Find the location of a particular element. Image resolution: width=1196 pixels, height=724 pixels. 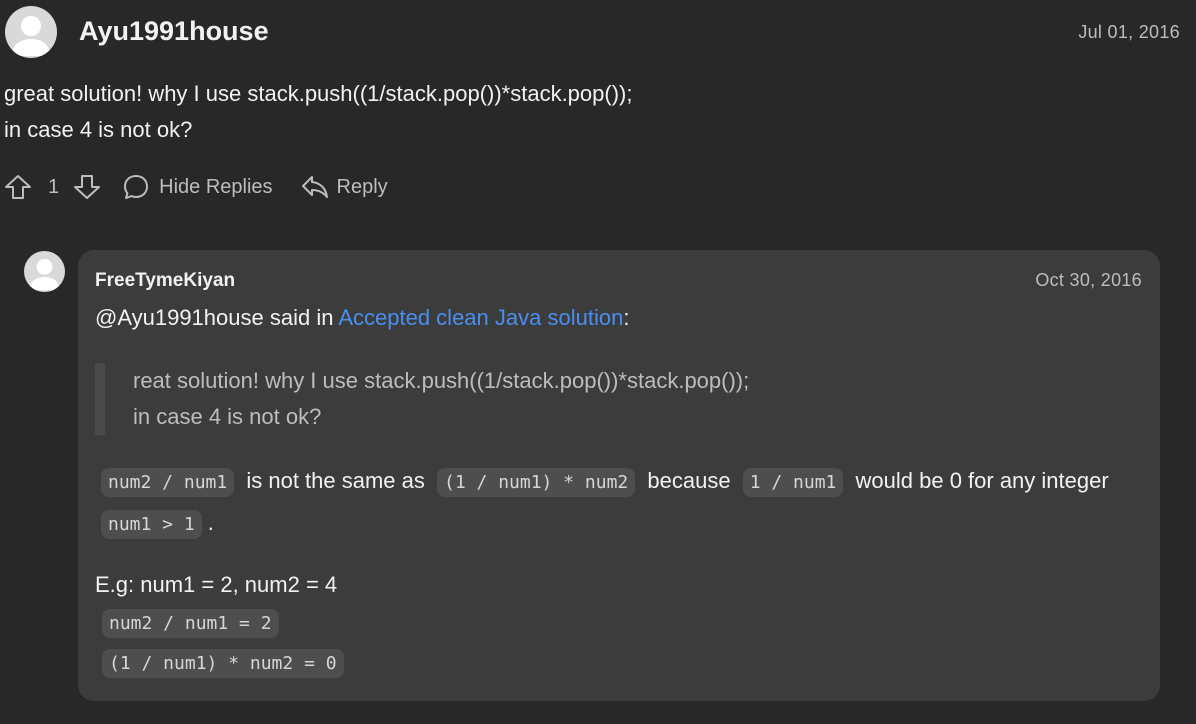

arrow-down-icon is located at coordinates (87, 187).